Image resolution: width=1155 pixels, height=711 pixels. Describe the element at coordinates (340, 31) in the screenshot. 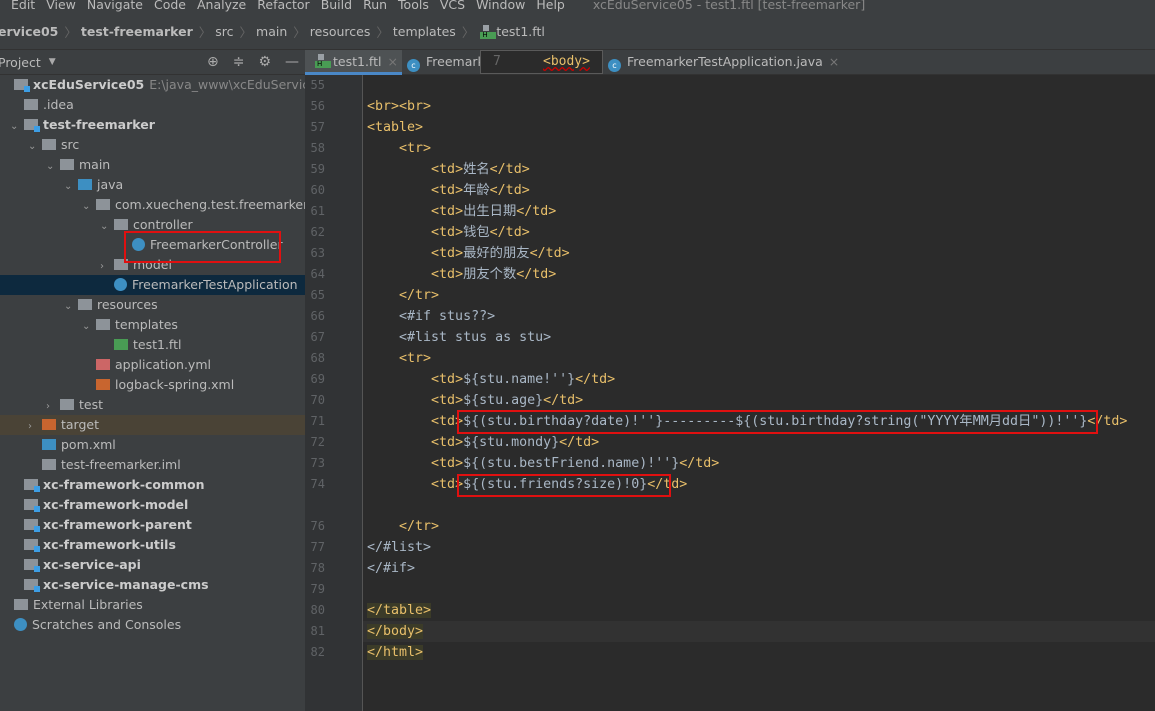

I see `breadcrumb-item: resources` at that location.